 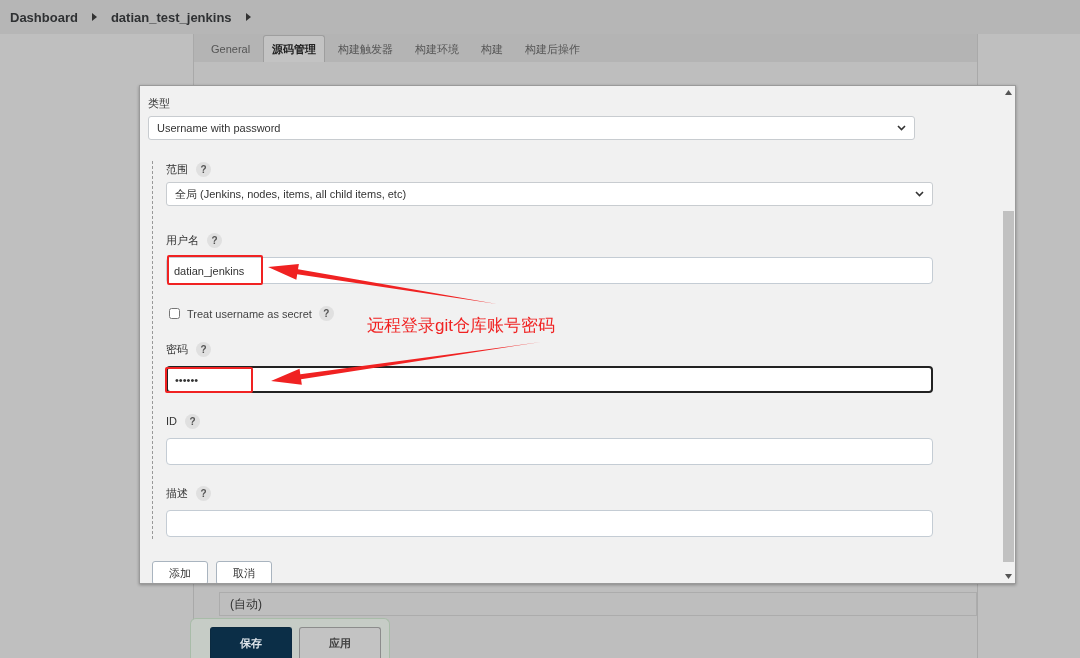 I want to click on save-button: 保存, so click(x=251, y=642).